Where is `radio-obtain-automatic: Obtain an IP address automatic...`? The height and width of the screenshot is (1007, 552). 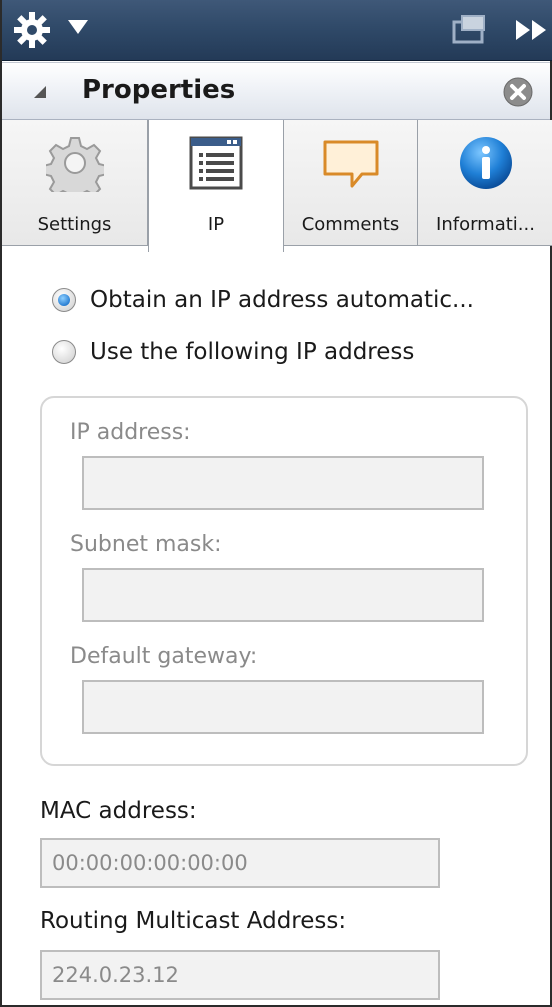
radio-obtain-automatic: Obtain an IP address automatic... is located at coordinates (263, 300).